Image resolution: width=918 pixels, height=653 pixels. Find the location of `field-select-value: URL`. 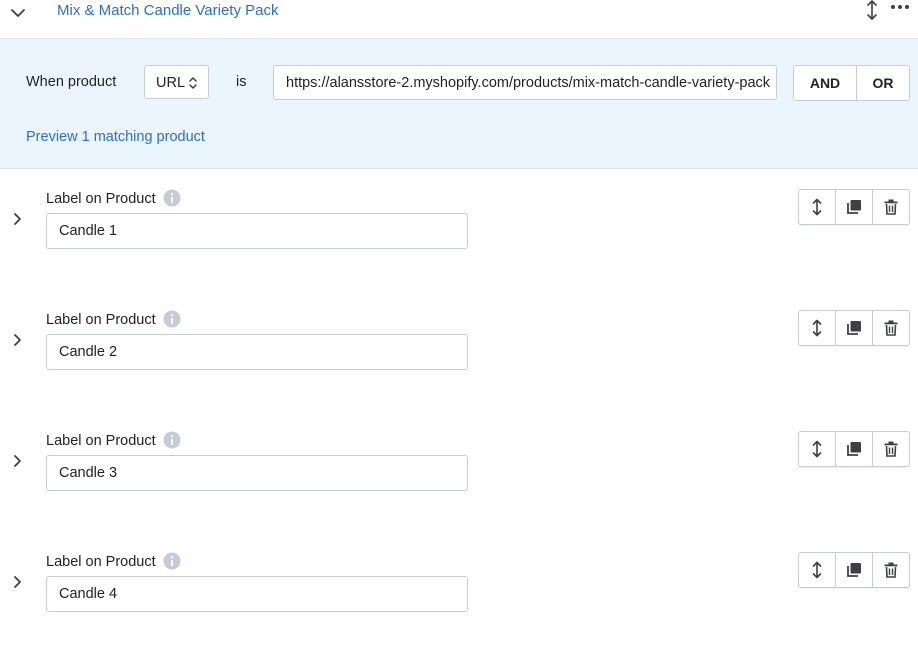

field-select-value: URL is located at coordinates (171, 83).